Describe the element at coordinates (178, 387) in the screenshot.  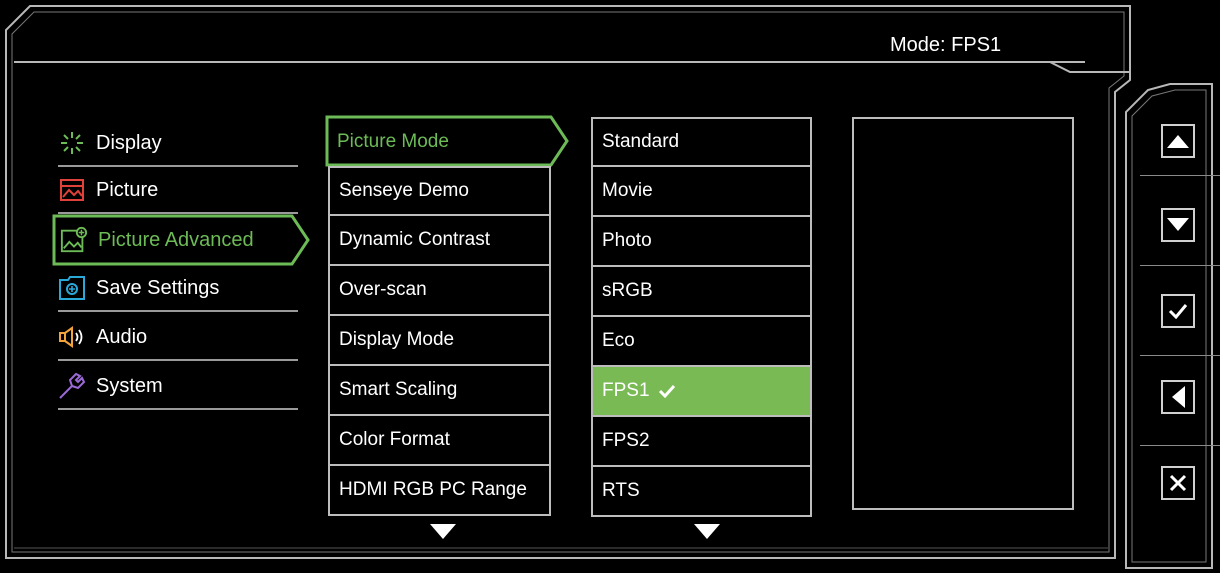
I see `category-system: System` at that location.